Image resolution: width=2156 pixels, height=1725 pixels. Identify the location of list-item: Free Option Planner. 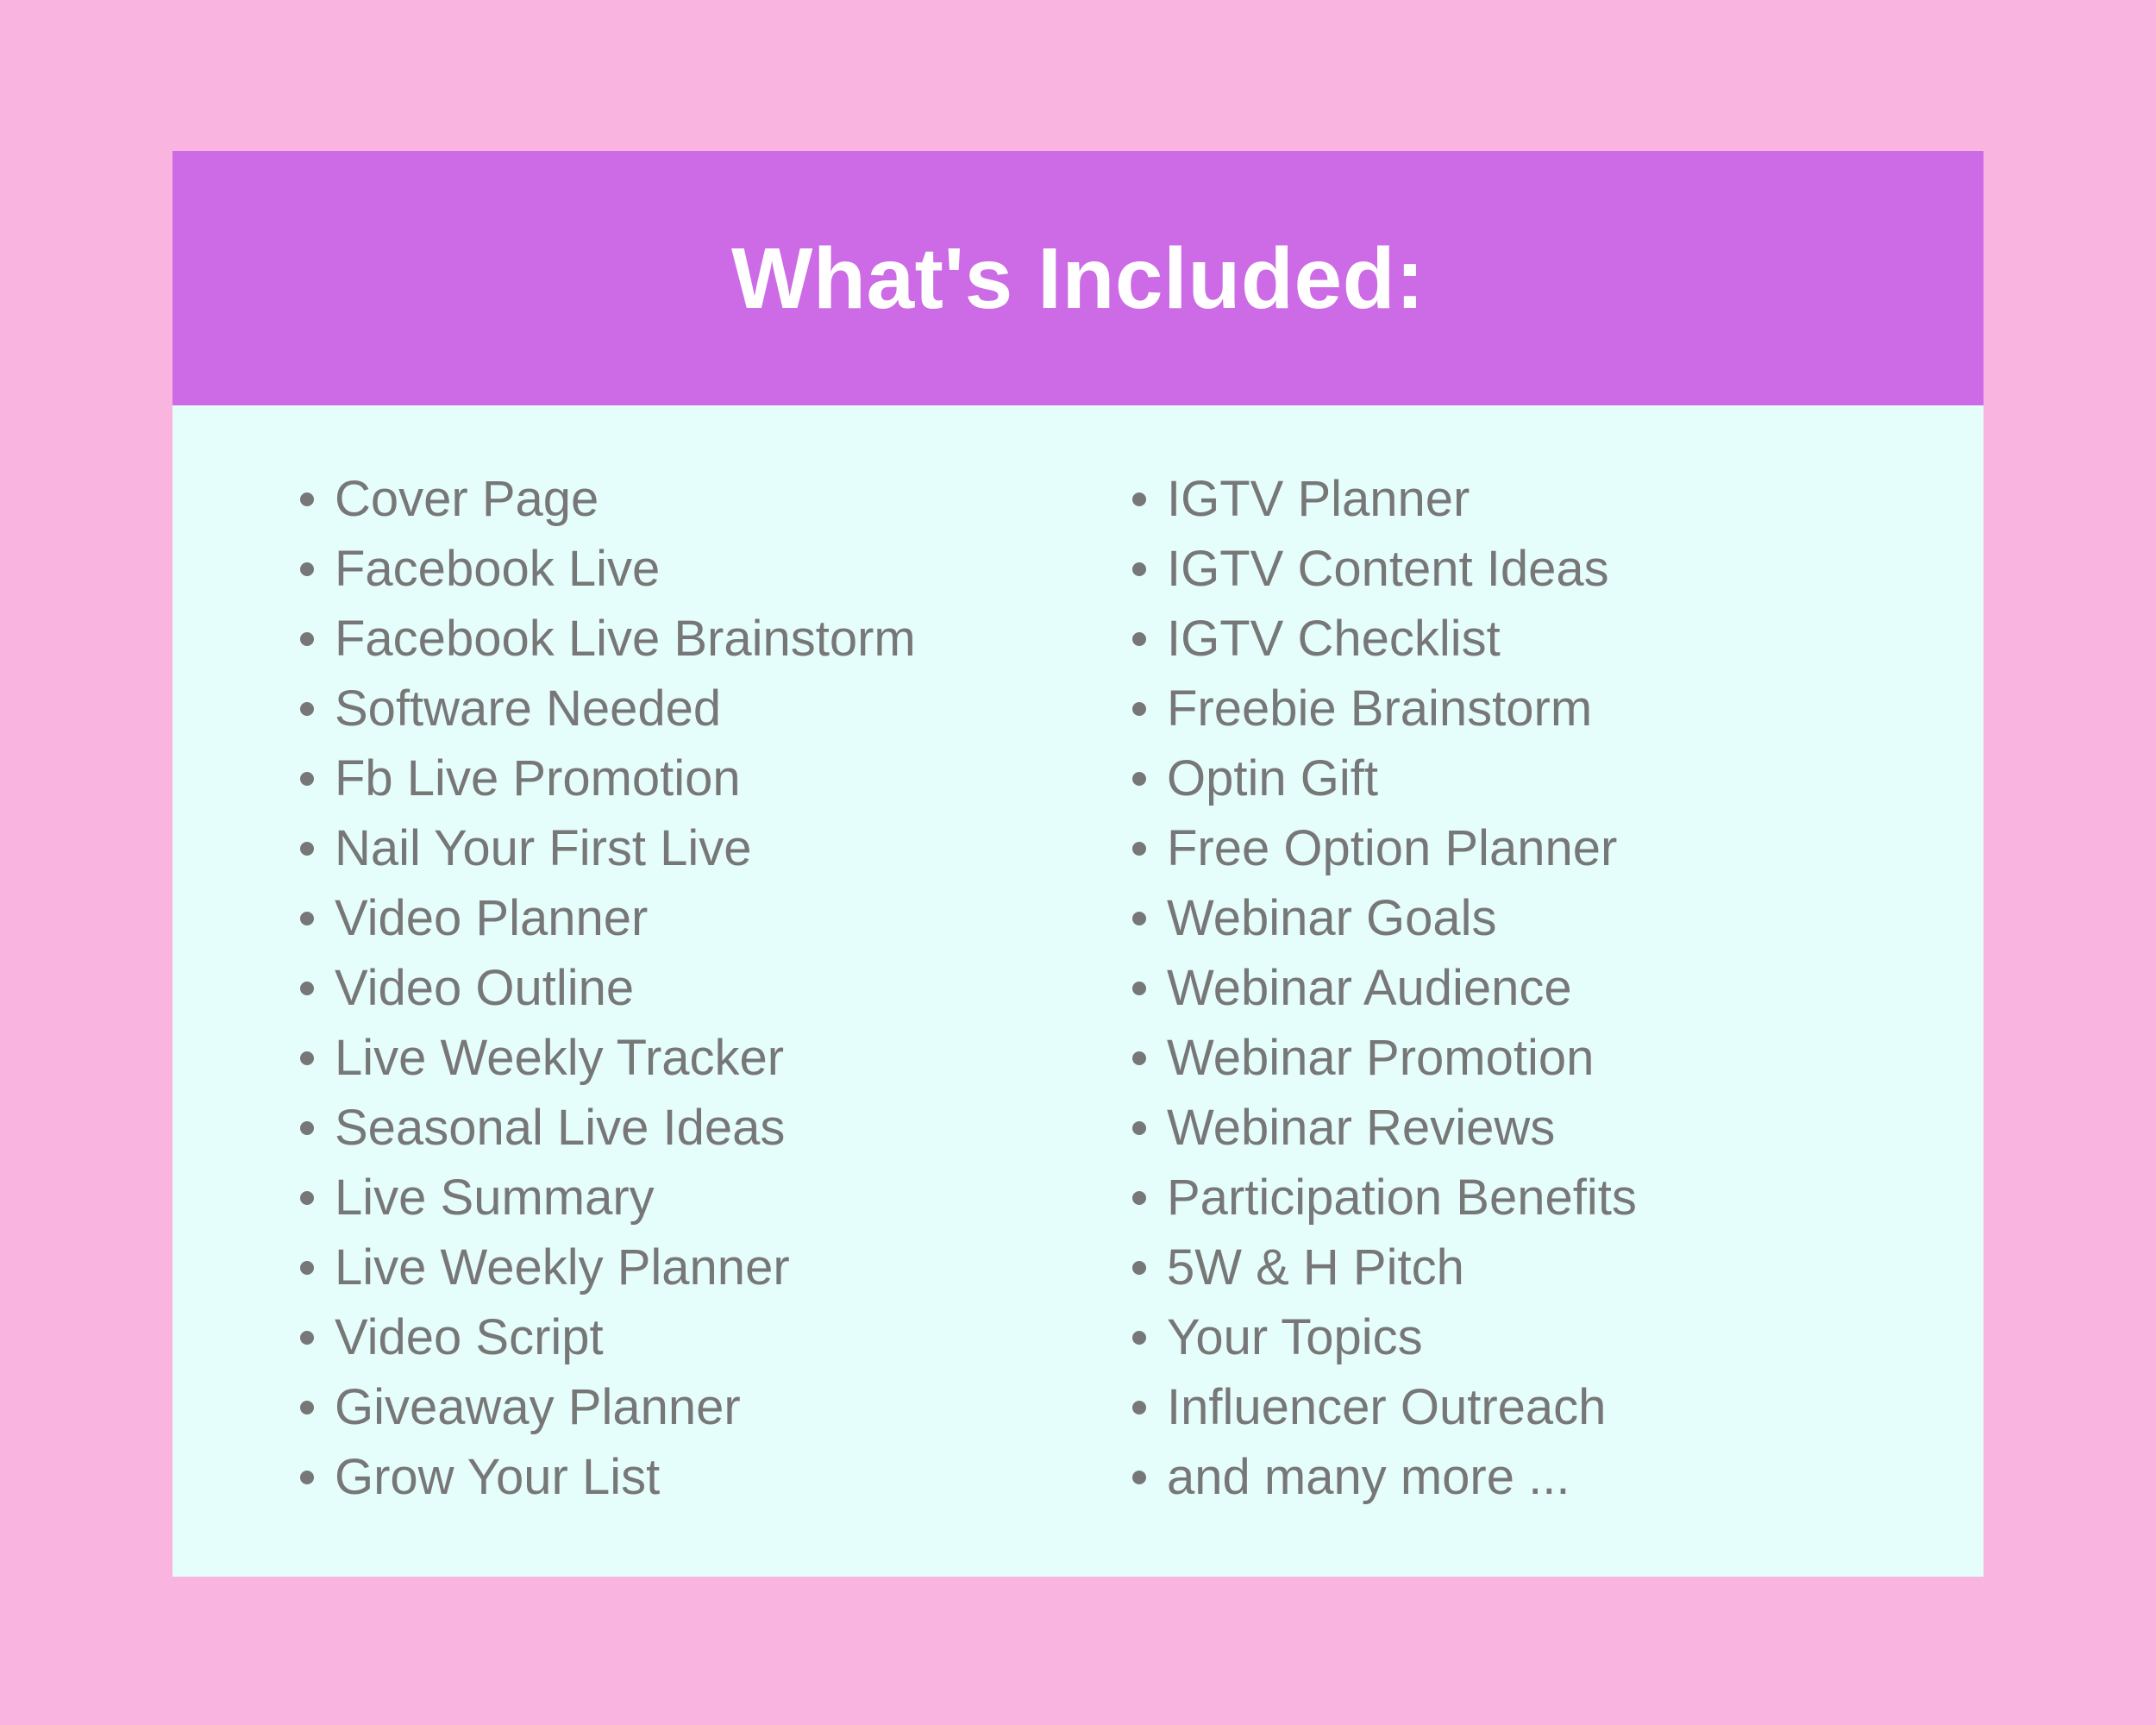
(1384, 848).